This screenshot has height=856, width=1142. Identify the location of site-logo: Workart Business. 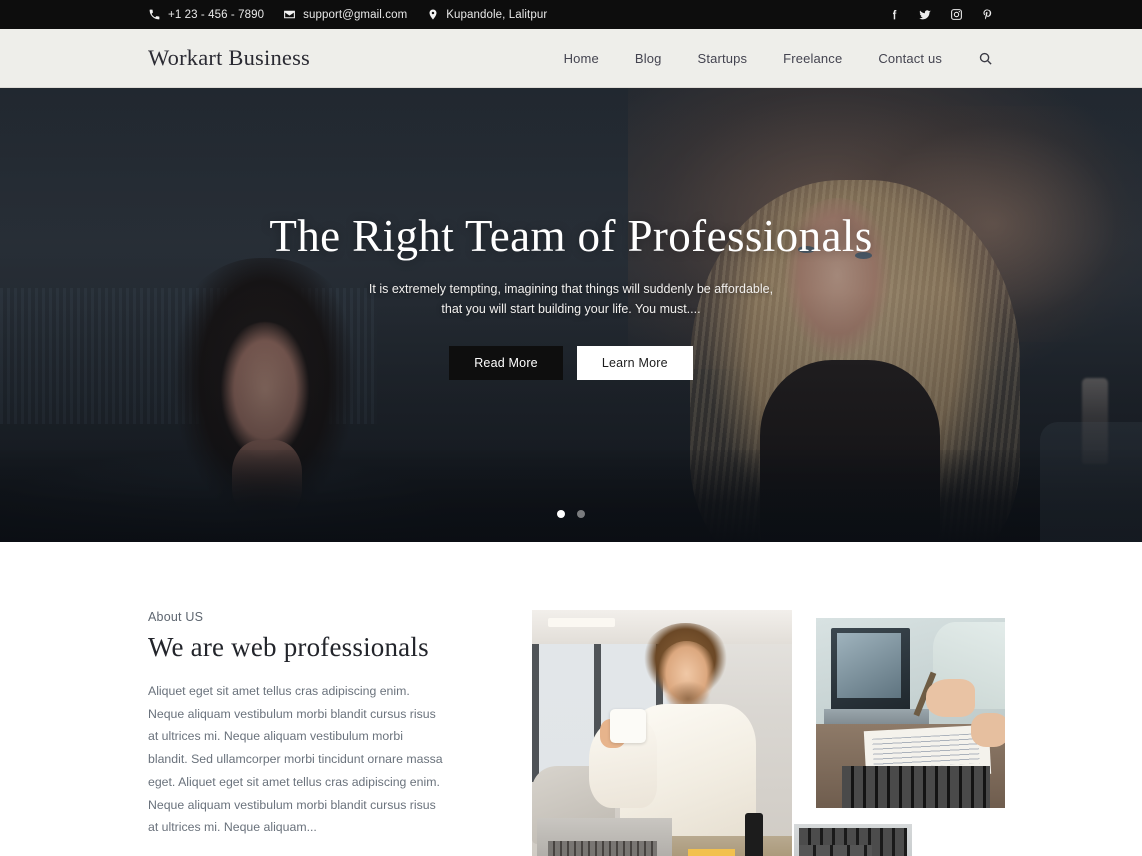
(347, 58).